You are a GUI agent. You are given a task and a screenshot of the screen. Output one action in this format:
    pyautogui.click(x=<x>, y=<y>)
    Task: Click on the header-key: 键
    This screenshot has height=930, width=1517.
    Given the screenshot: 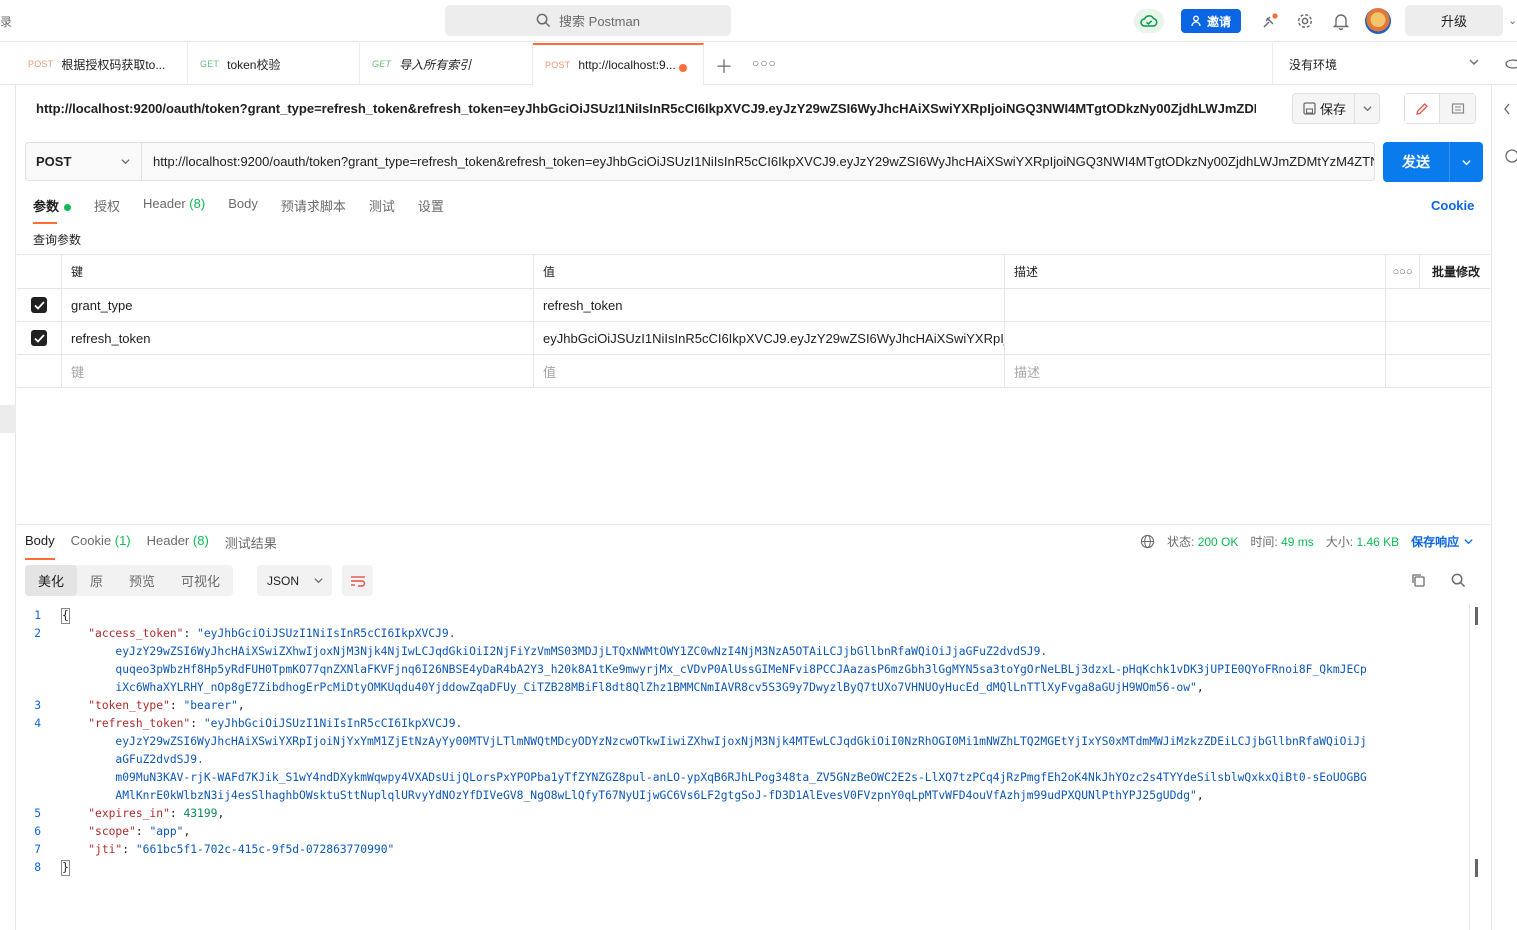 What is the action you would take?
    pyautogui.click(x=298, y=271)
    